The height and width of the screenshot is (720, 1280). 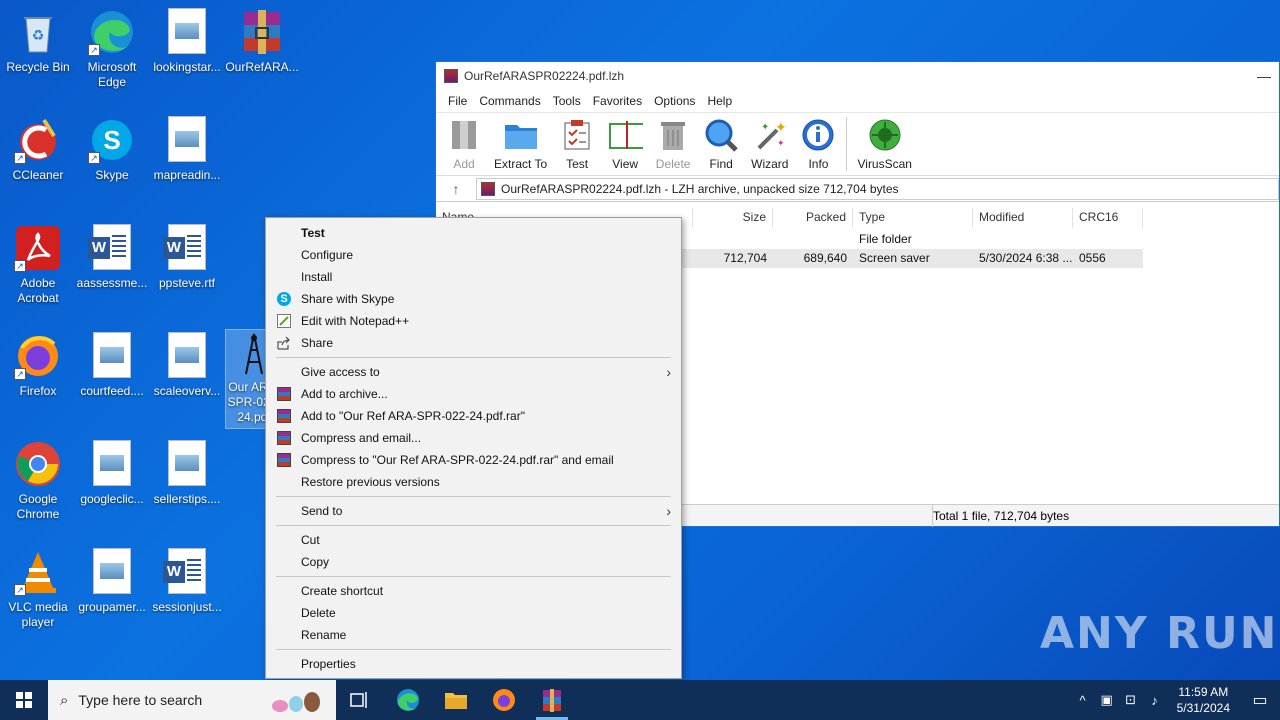 What do you see at coordinates (473, 233) in the screenshot?
I see `menu-item-test: Test` at bounding box center [473, 233].